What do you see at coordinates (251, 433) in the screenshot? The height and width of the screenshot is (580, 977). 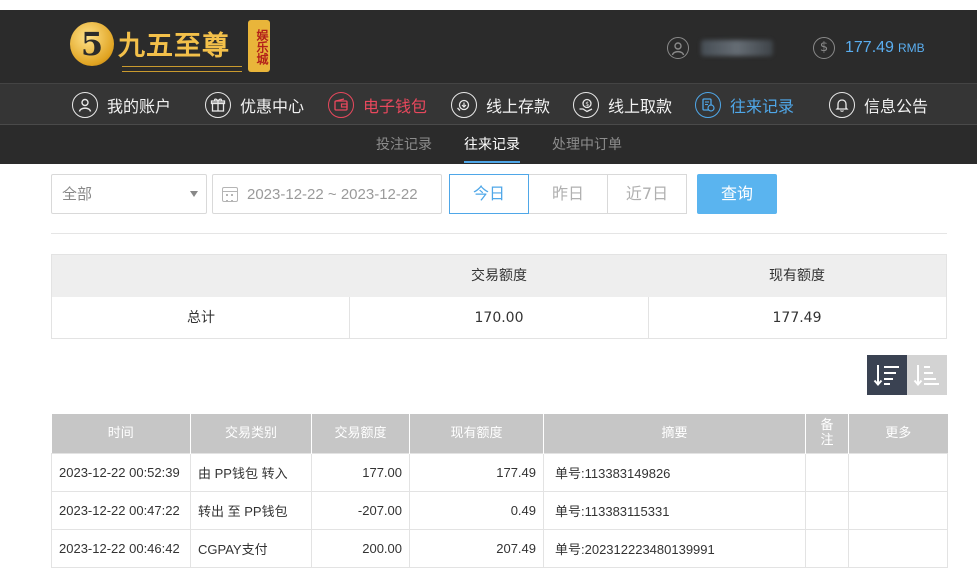 I see `col-header-type: 交易类别` at bounding box center [251, 433].